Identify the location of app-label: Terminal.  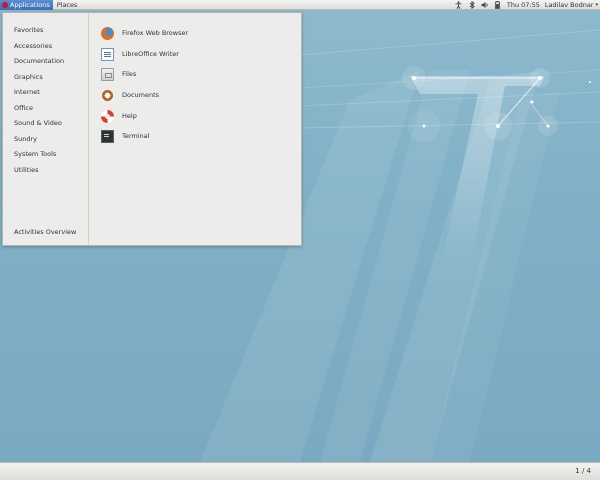
(136, 136).